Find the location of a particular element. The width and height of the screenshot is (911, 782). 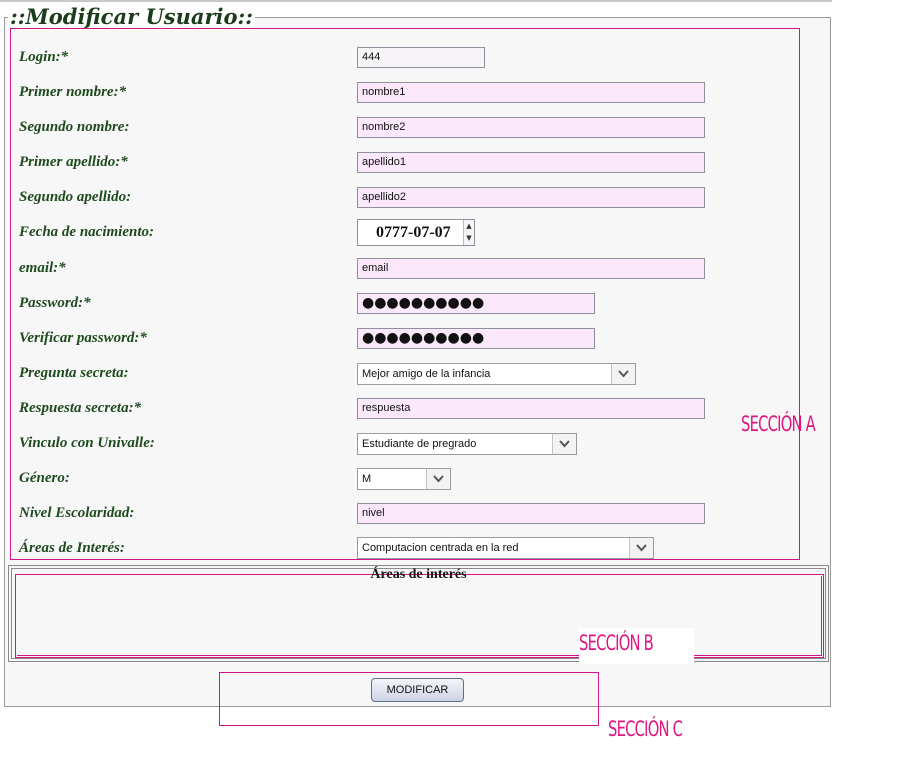

section-a-label: SECCIÓN A is located at coordinates (778, 424).